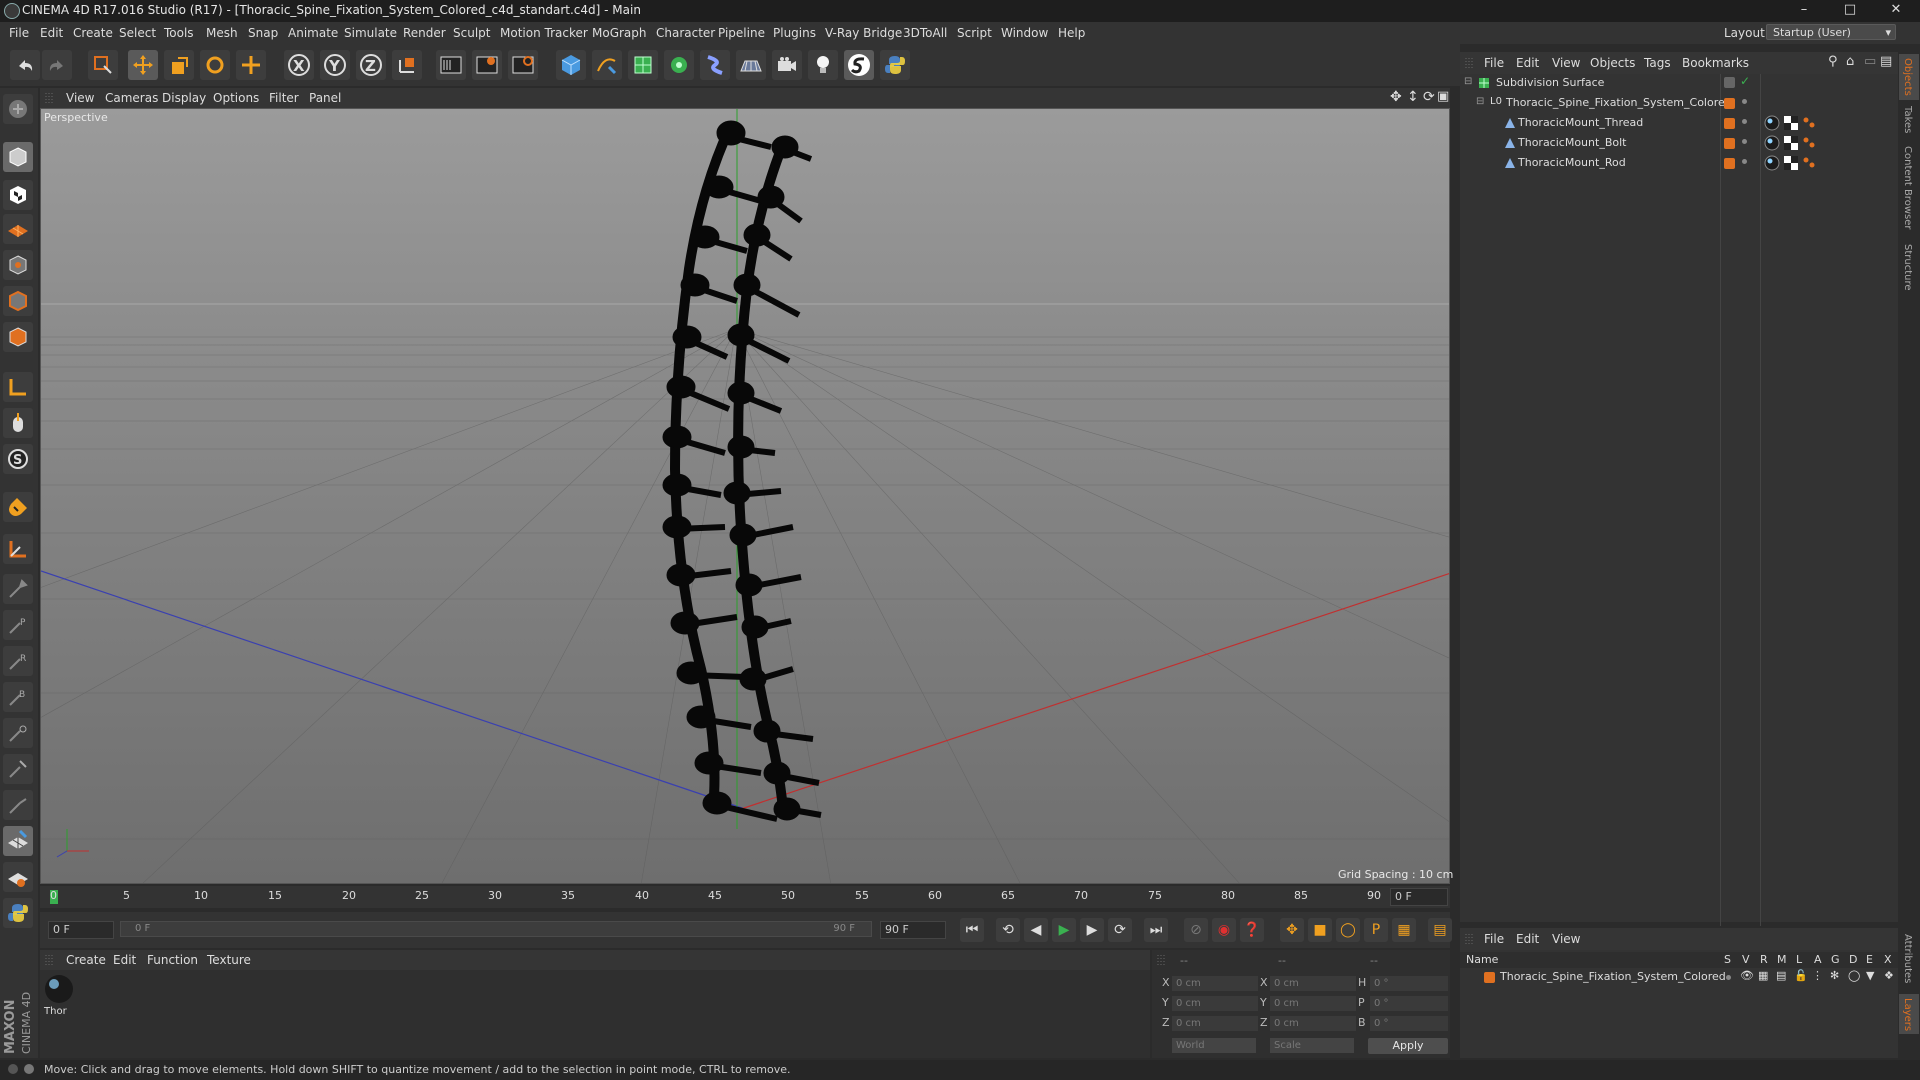 Image resolution: width=1920 pixels, height=1080 pixels. I want to click on side-tab-attributes: Attributes, so click(1907, 958).